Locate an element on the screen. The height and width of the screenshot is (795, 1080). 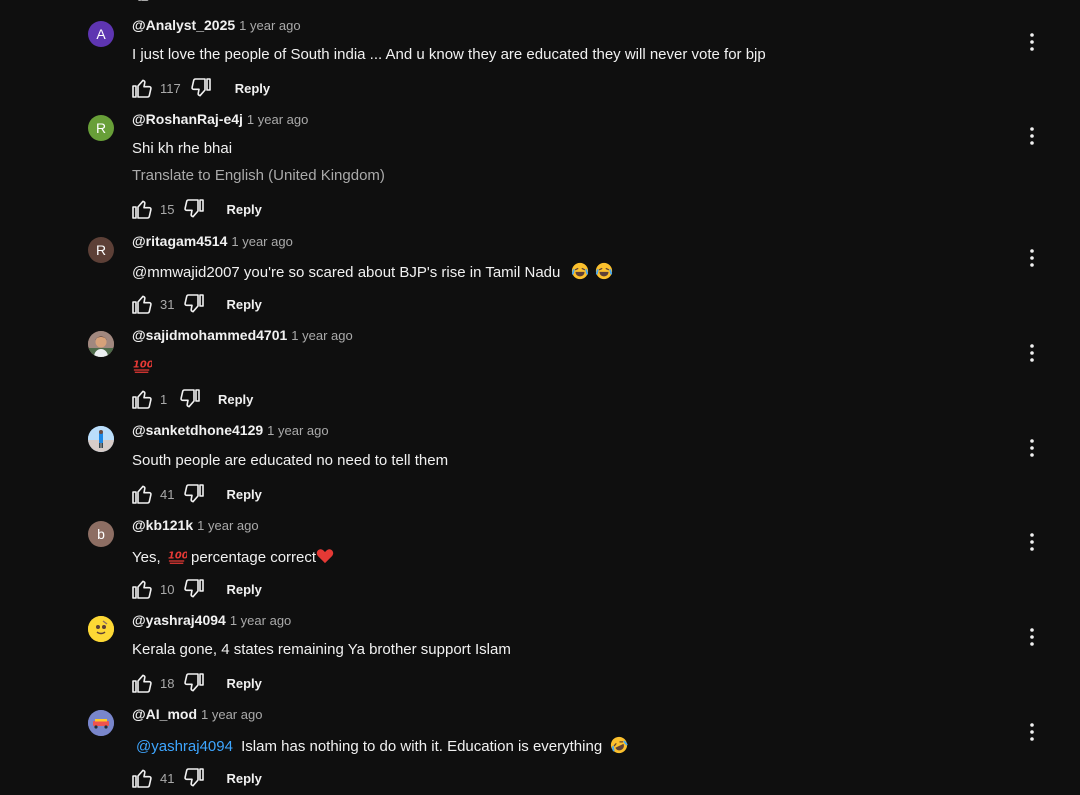
like-count: 31 is located at coordinates (167, 304).